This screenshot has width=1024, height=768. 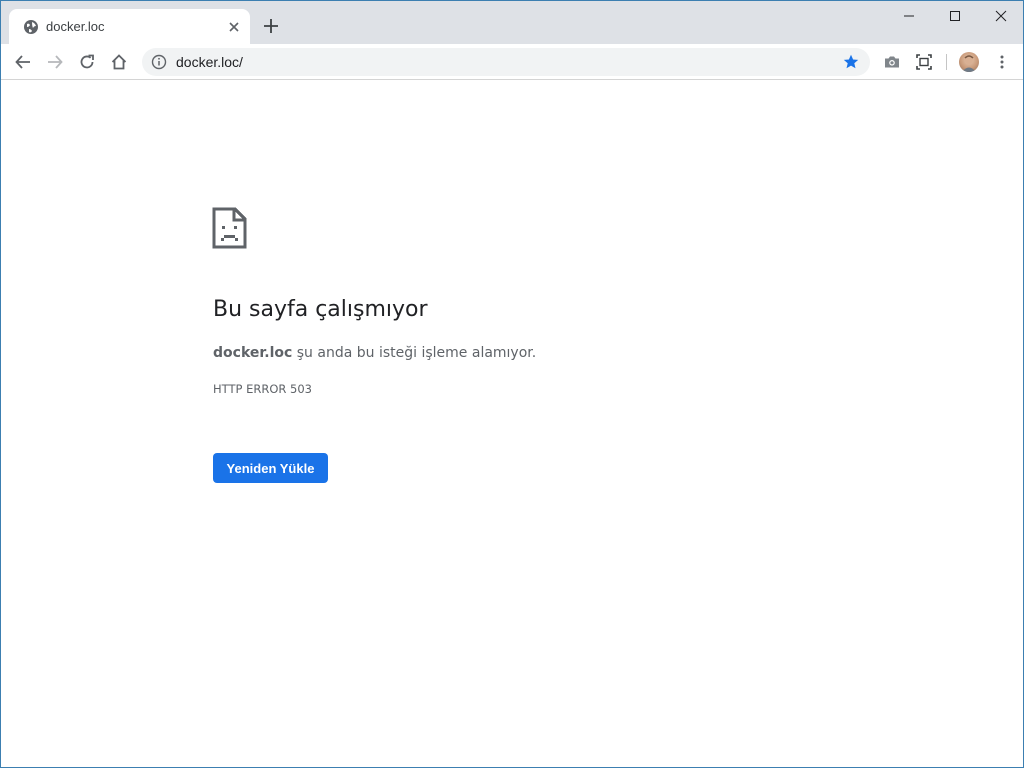 I want to click on tab-docker-loc: docker.loc, so click(x=129, y=26).